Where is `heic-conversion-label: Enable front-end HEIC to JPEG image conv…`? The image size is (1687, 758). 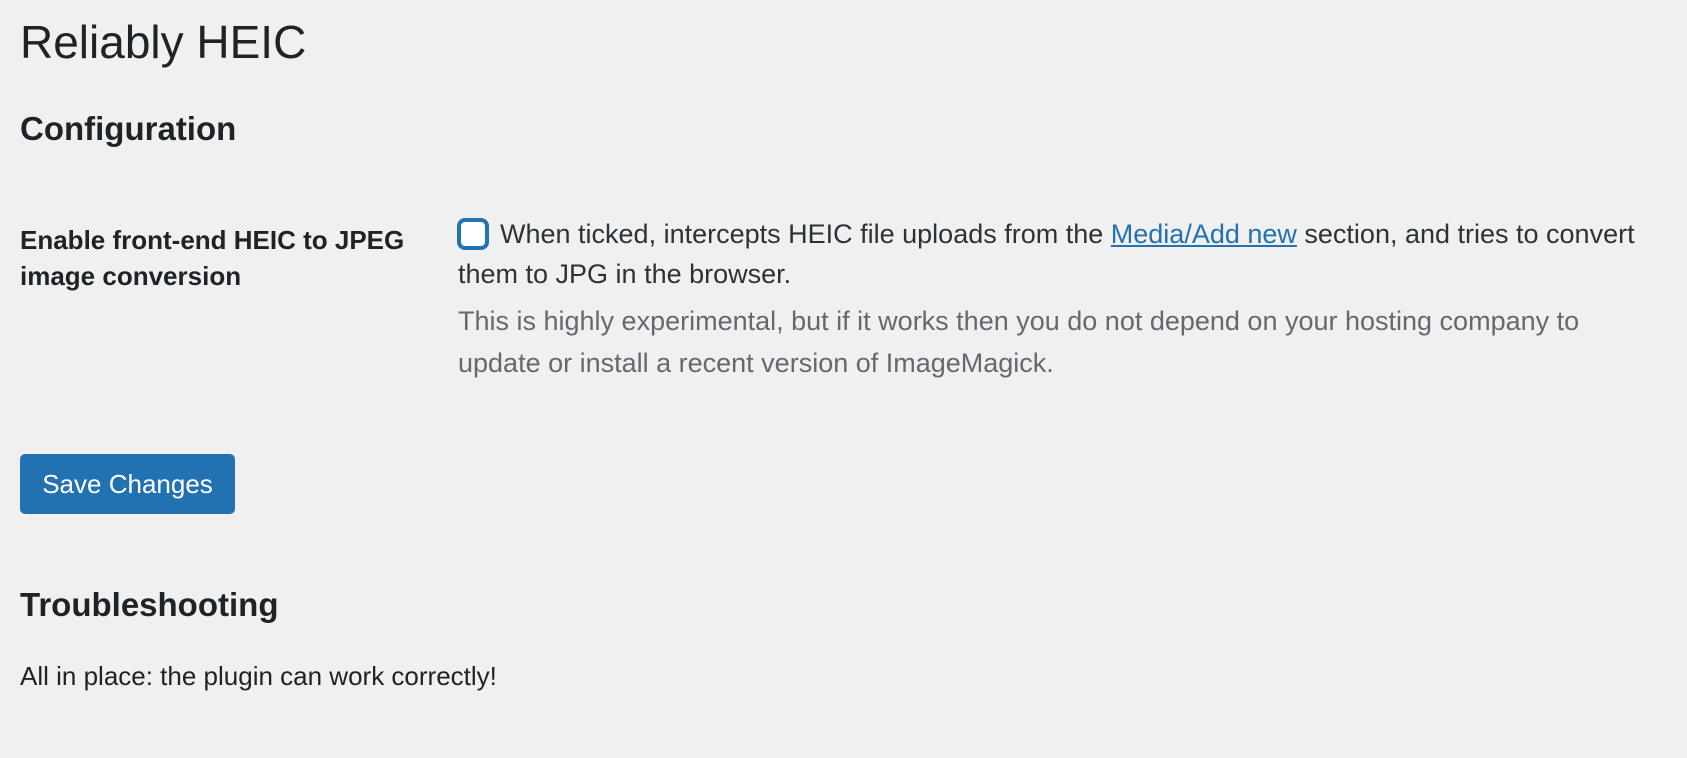 heic-conversion-label: Enable front-end HEIC to JPEG image conv… is located at coordinates (212, 258).